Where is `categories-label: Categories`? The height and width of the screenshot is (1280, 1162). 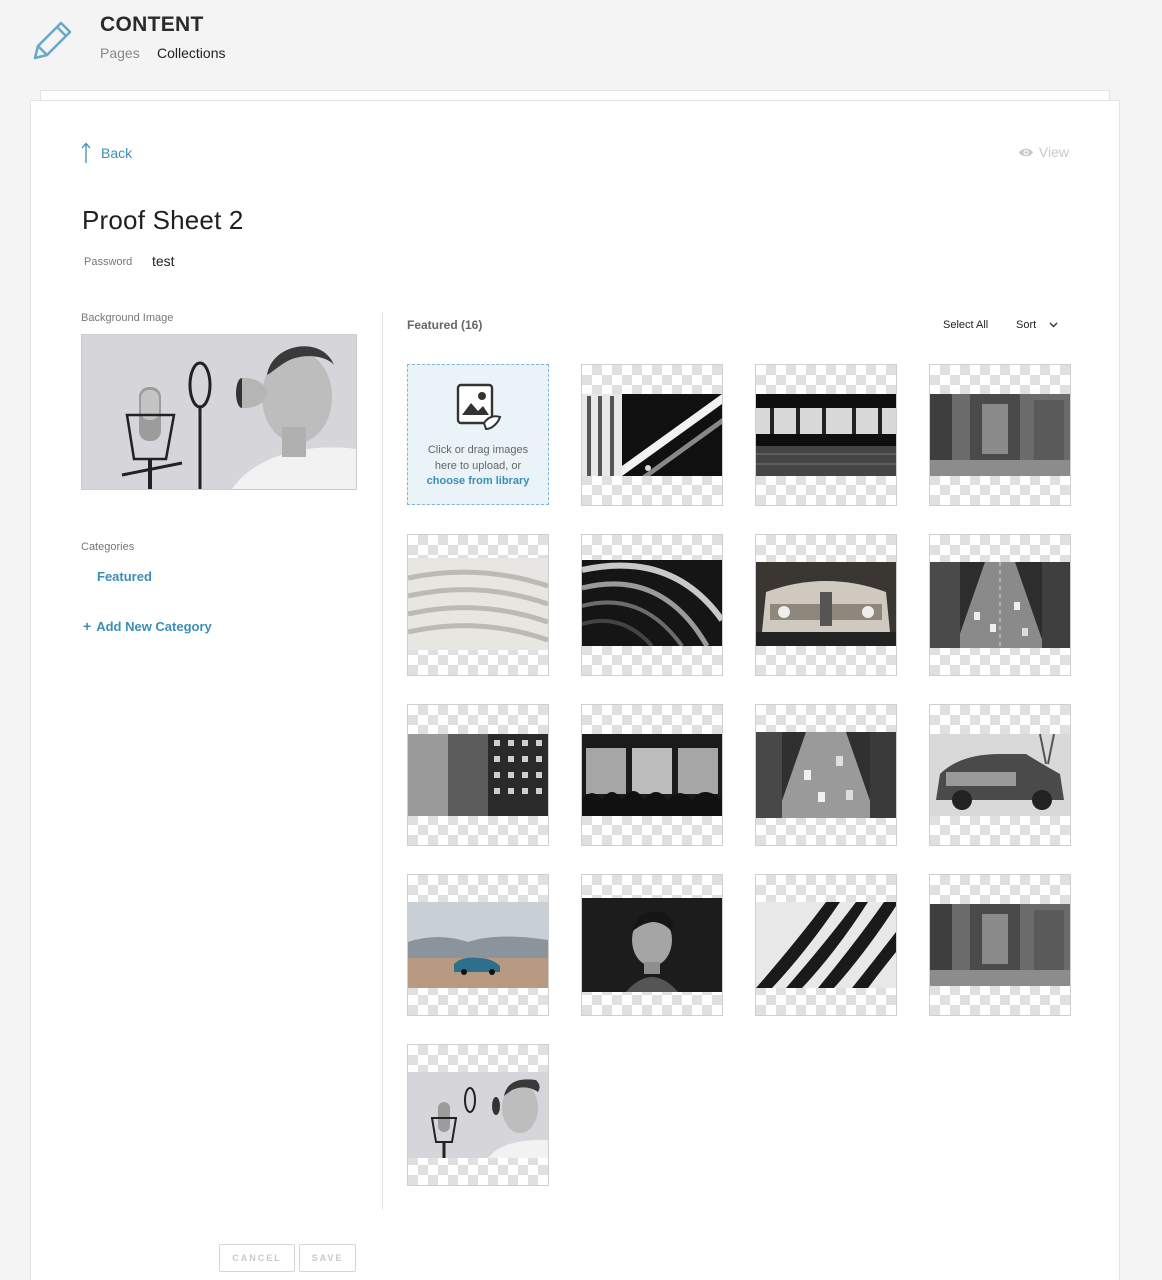
categories-label: Categories is located at coordinates (108, 547).